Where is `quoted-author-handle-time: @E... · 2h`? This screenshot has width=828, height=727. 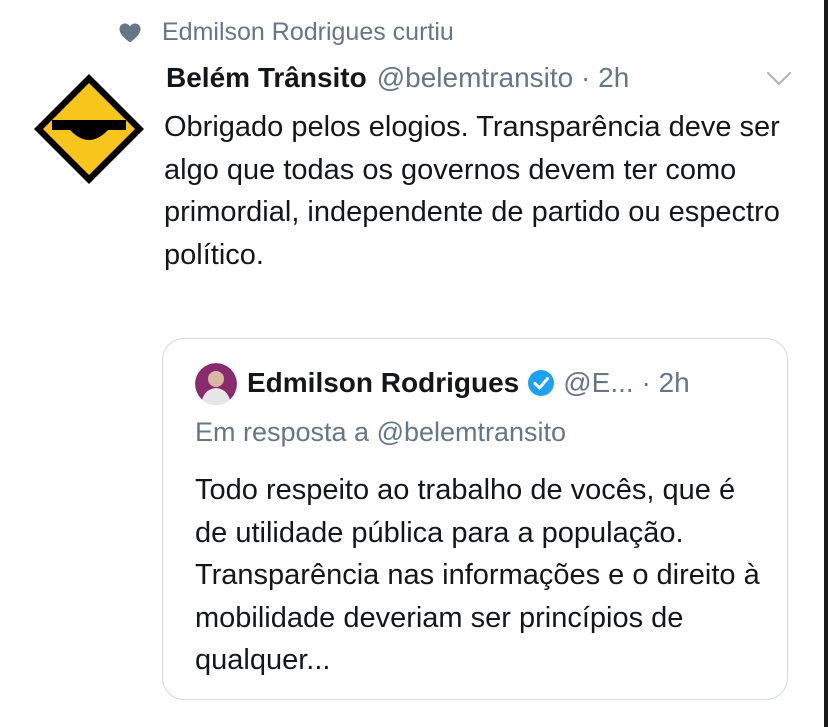
quoted-author-handle-time: @E... · 2h is located at coordinates (626, 383).